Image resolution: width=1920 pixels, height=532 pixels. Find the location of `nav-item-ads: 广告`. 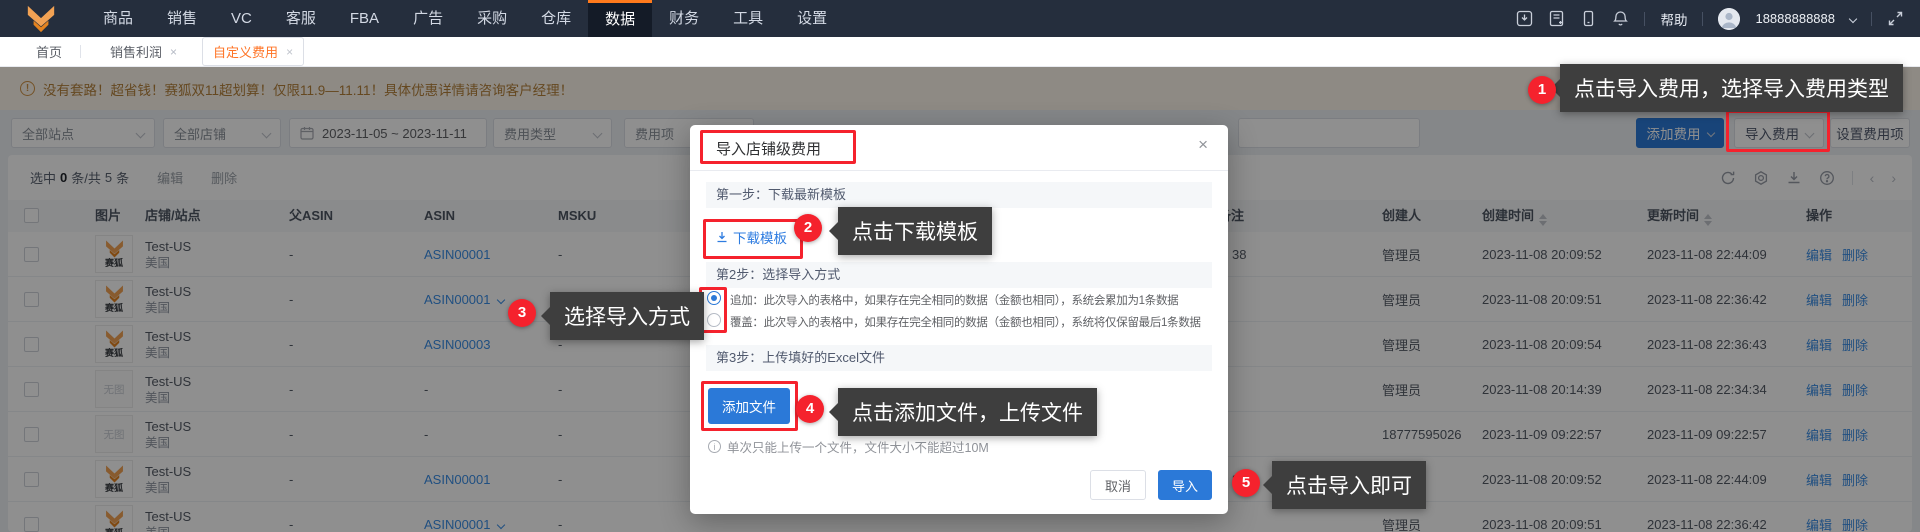

nav-item-ads: 广告 is located at coordinates (428, 18).